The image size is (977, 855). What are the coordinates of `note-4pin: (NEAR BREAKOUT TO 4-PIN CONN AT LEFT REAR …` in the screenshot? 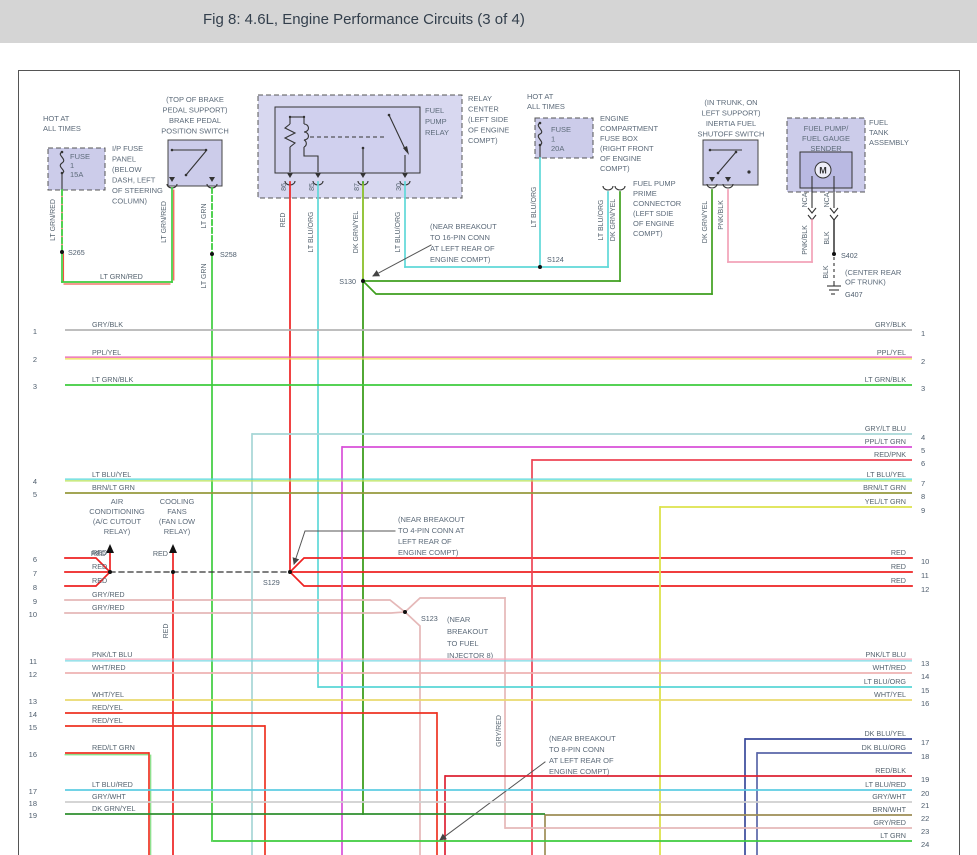 It's located at (431, 536).